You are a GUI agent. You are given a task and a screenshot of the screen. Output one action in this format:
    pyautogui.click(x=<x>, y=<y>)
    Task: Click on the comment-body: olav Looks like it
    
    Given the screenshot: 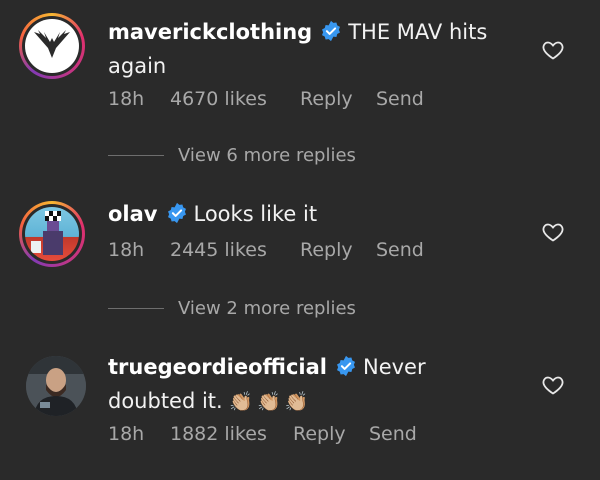 What is the action you would take?
    pyautogui.click(x=308, y=216)
    